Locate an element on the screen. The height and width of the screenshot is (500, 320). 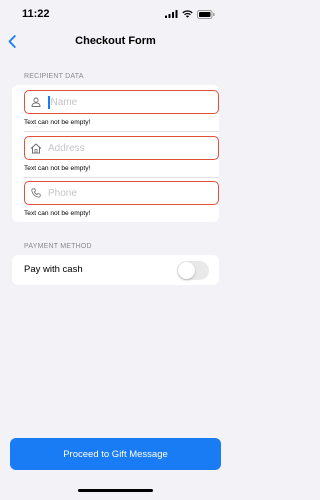
phone-field is located at coordinates (121, 193).